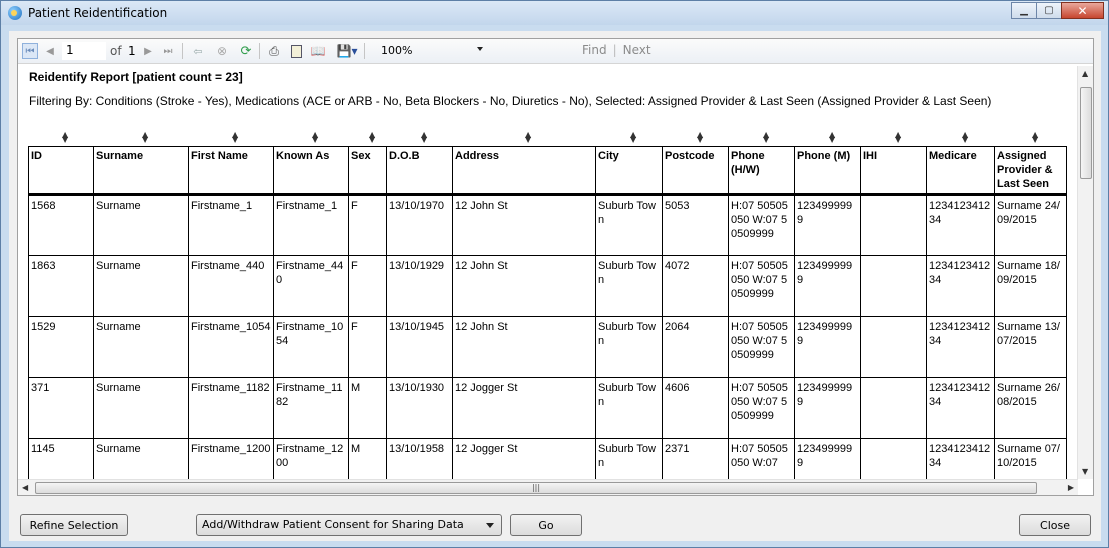 The width and height of the screenshot is (1109, 548). I want to click on print-layout-button, so click(296, 51).